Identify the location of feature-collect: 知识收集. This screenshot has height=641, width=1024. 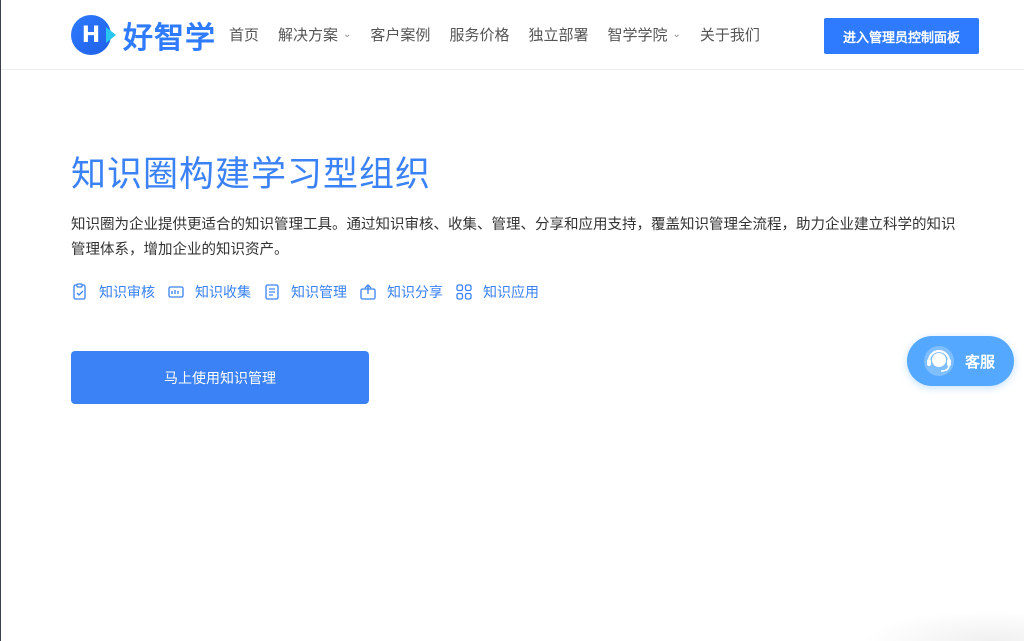
(209, 292).